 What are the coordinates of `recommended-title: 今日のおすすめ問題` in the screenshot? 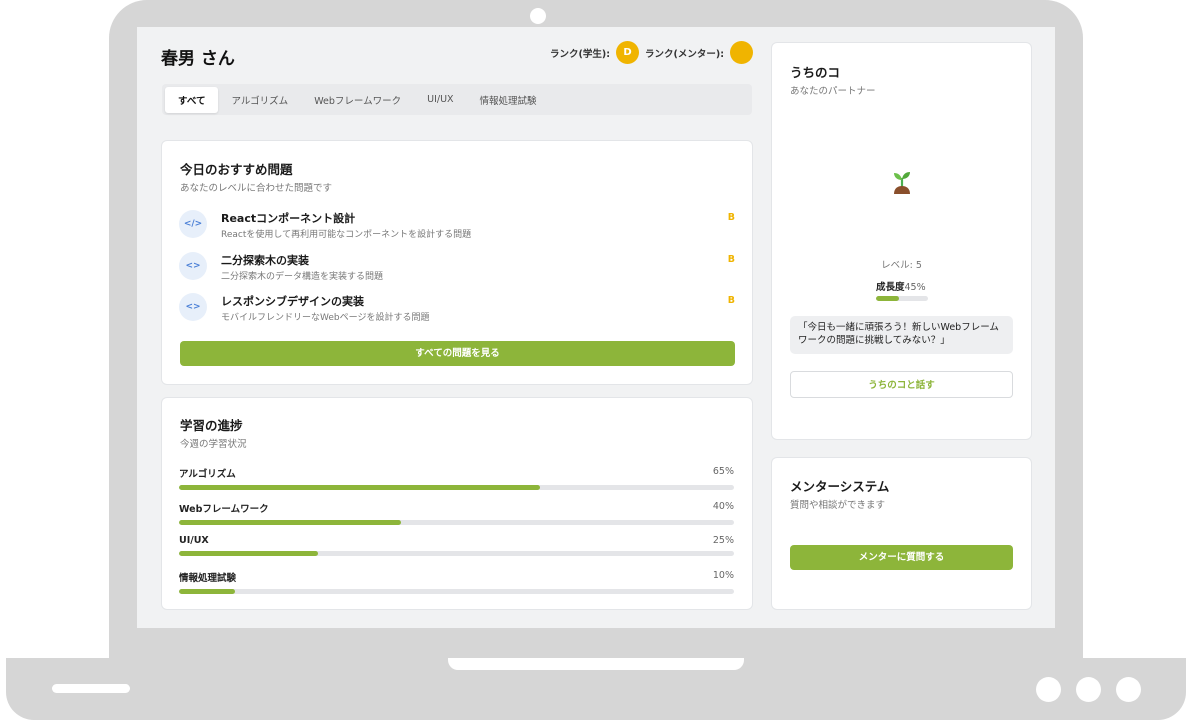 It's located at (236, 169).